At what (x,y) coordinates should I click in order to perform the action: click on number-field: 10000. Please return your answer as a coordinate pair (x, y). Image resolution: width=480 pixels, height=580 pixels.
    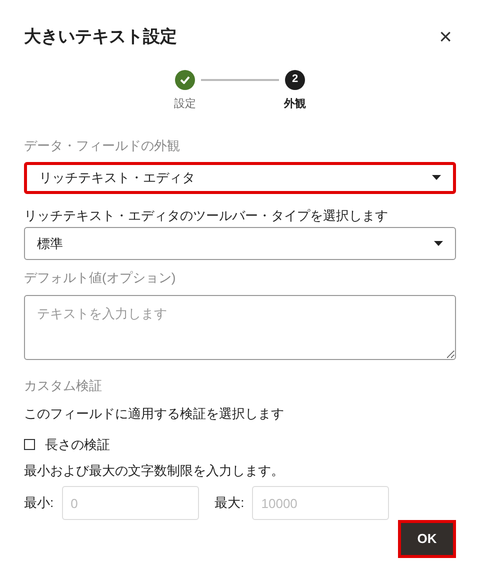
    Looking at the image, I should click on (321, 503).